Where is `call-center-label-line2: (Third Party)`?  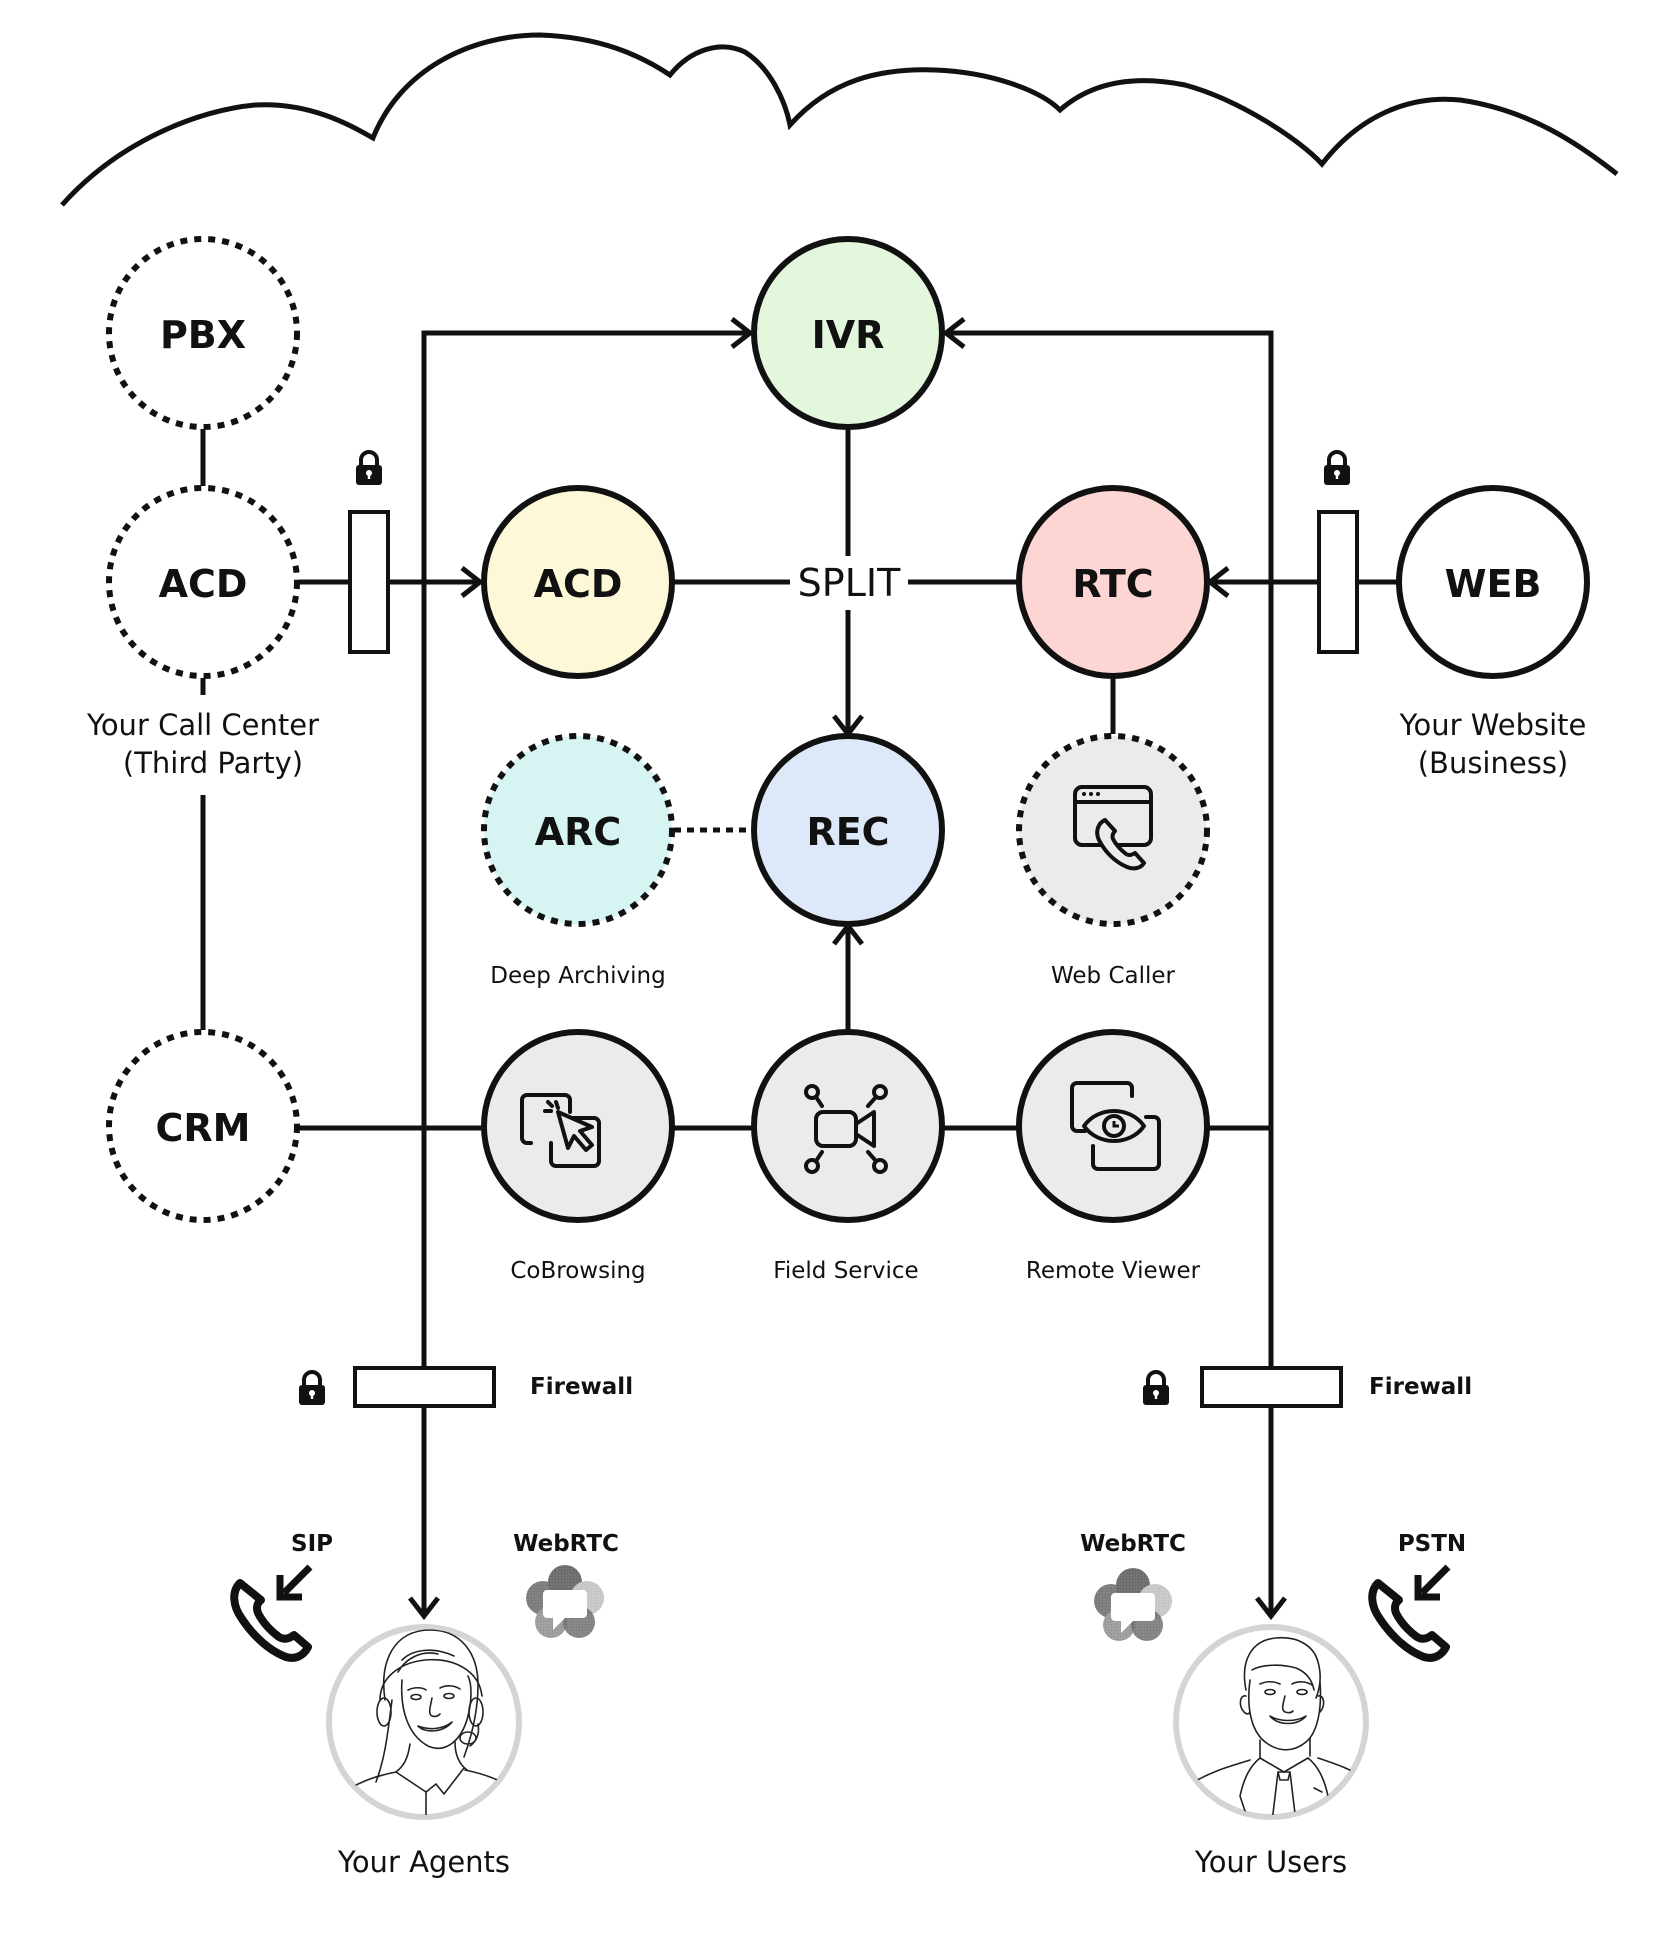 call-center-label-line2: (Third Party) is located at coordinates (213, 763).